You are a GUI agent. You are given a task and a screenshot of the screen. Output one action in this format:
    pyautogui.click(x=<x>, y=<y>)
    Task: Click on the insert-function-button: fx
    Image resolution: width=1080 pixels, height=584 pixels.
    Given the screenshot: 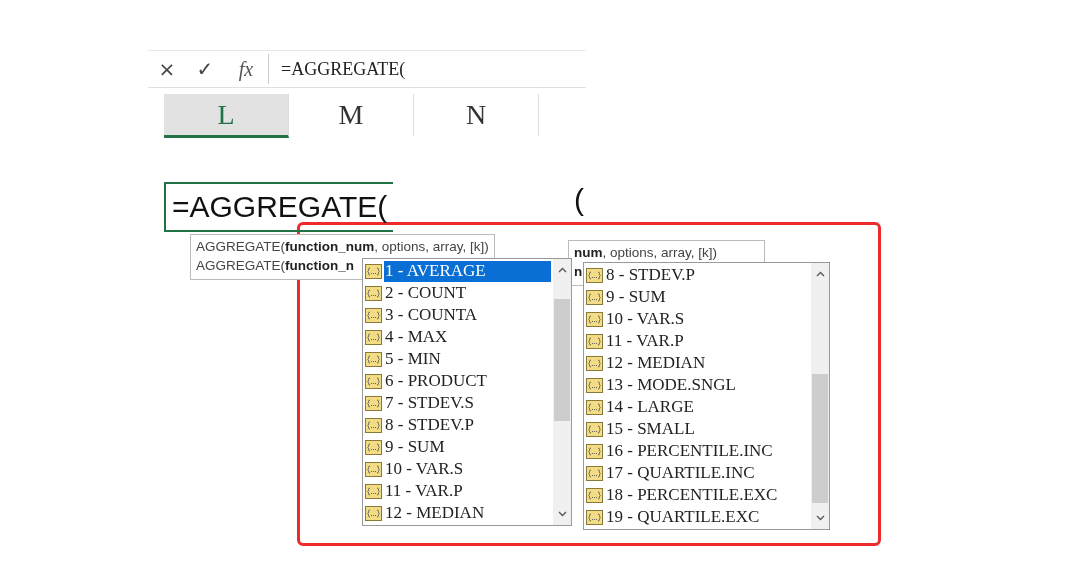 What is the action you would take?
    pyautogui.click(x=246, y=69)
    